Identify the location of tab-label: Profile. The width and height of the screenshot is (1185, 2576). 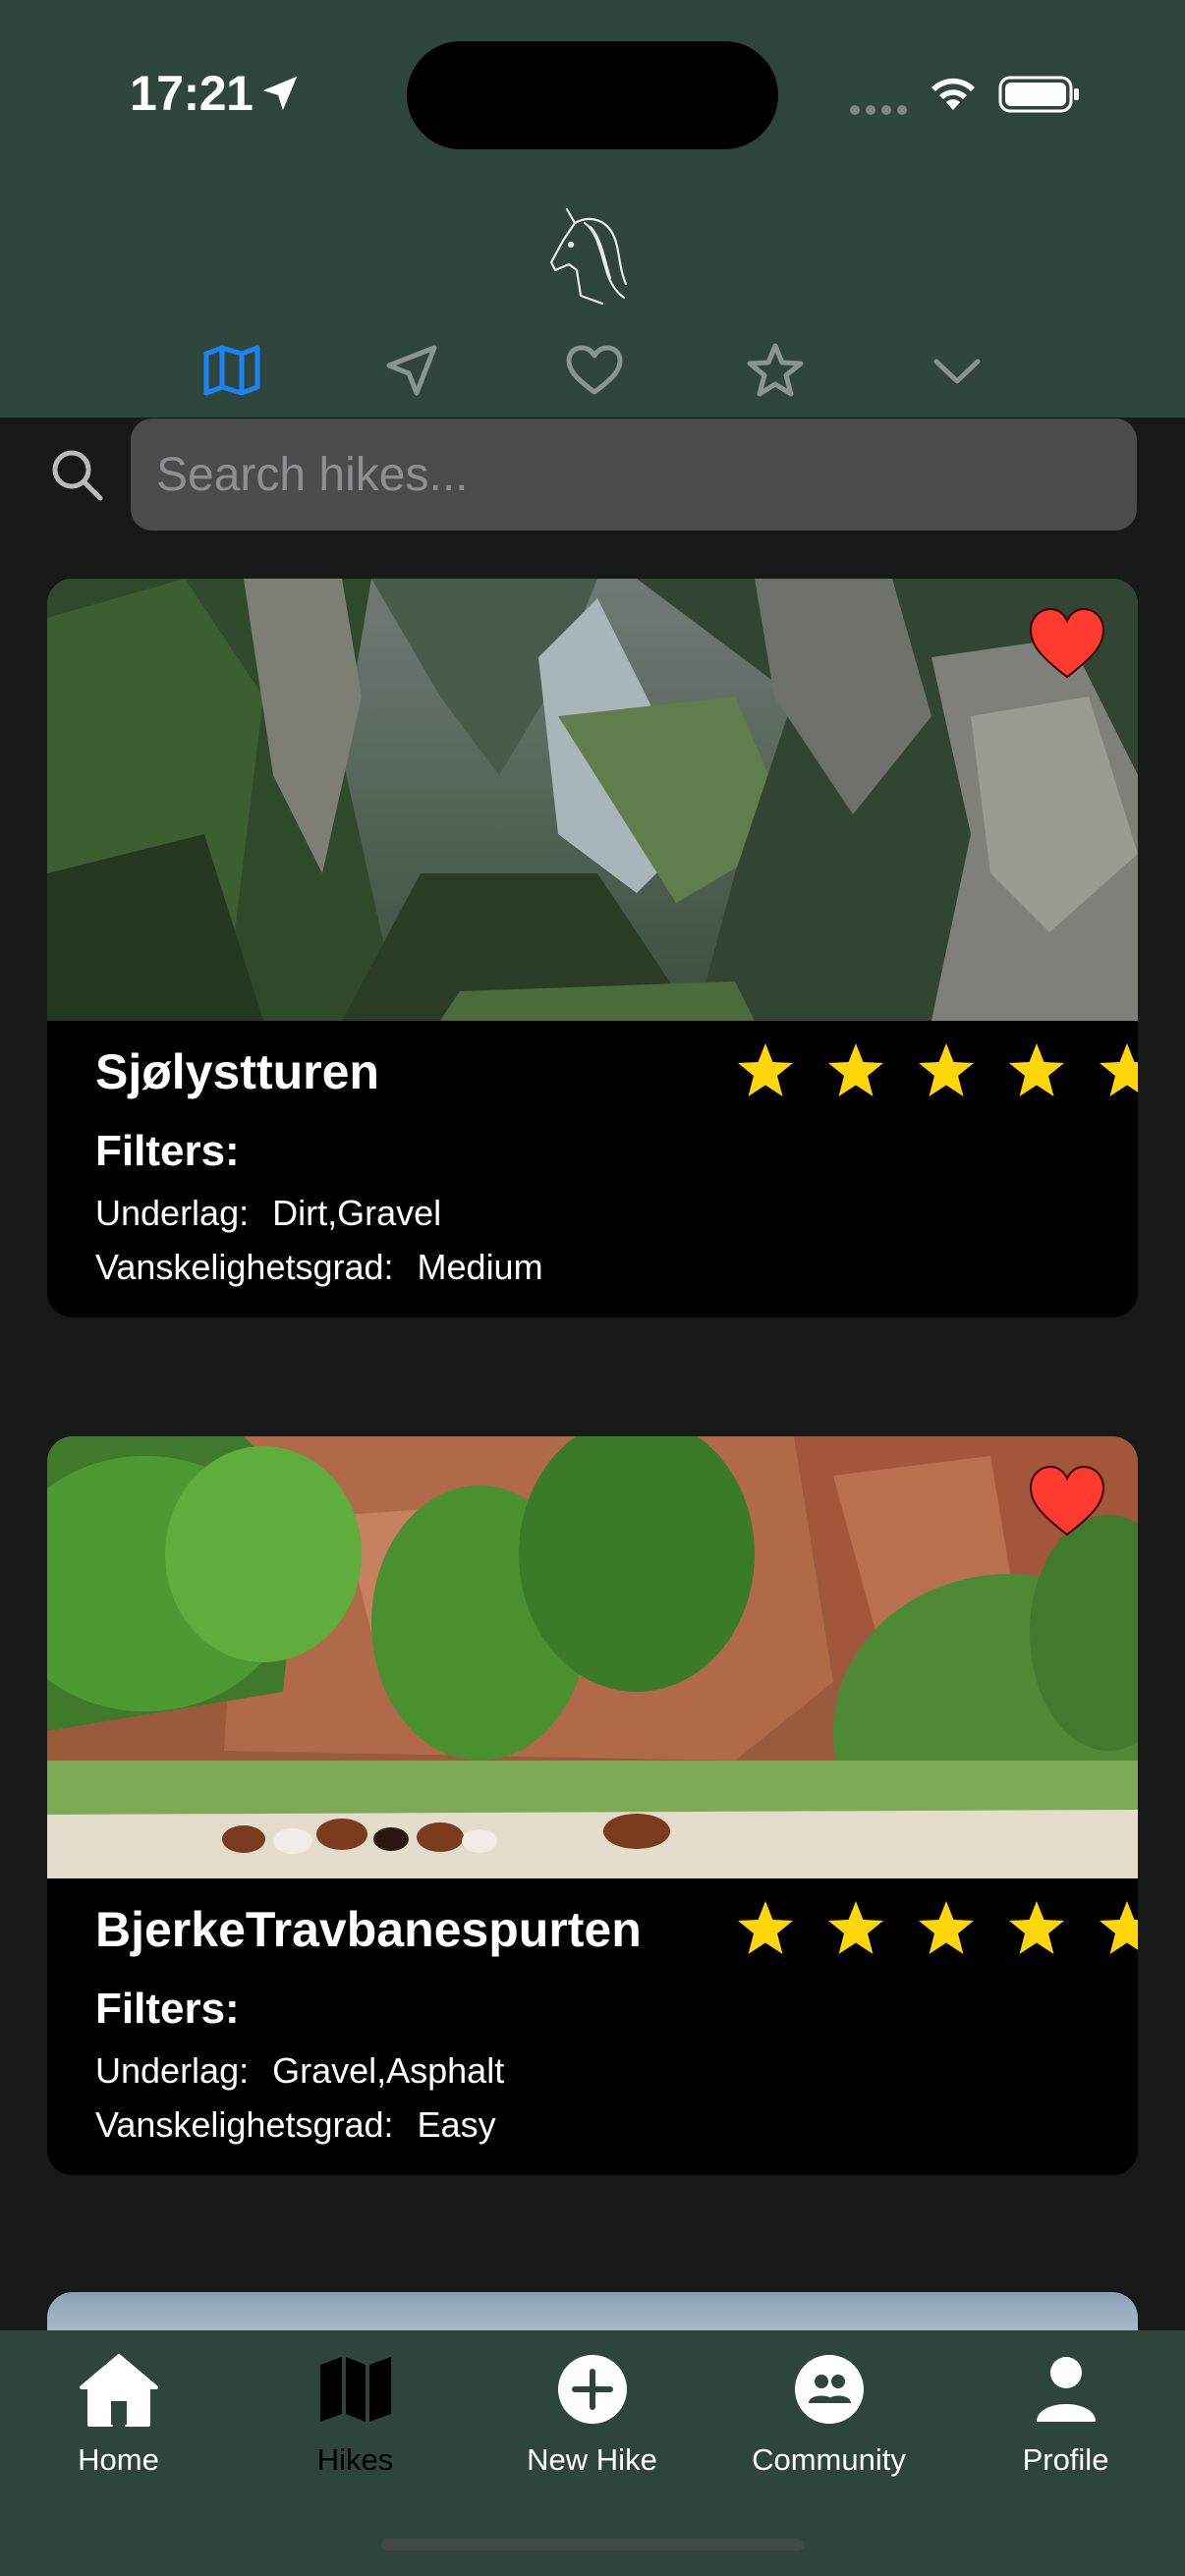
(1065, 2459).